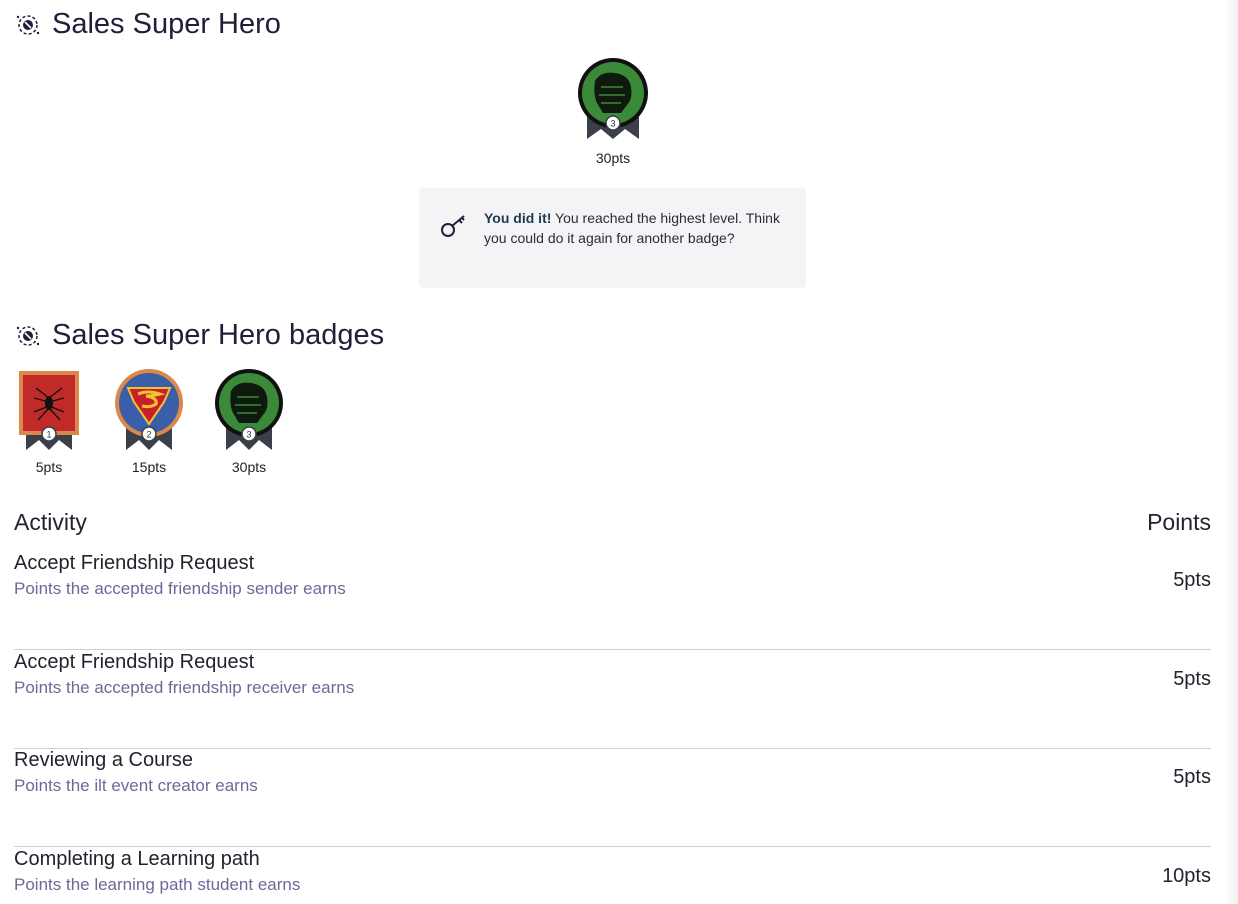 The height and width of the screenshot is (904, 1238). I want to click on activity-description: Points the ilt event creator earns, so click(136, 785).